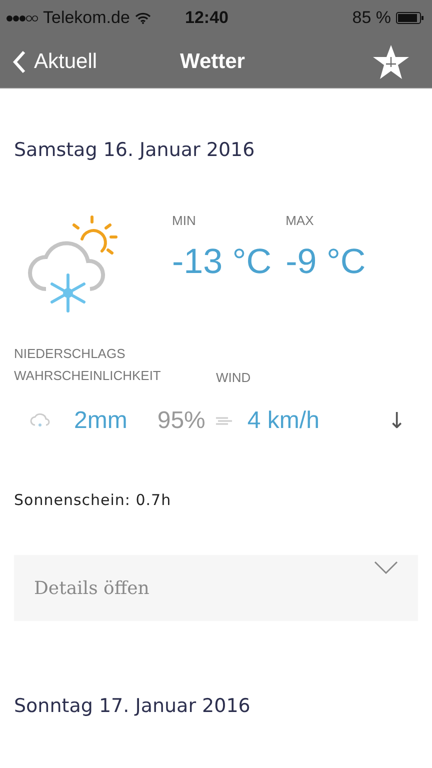 This screenshot has height=768, width=432. I want to click on precipitation-label: NIEDERSCHLAGS WAHRSCHEINLICHKEIT, so click(88, 365).